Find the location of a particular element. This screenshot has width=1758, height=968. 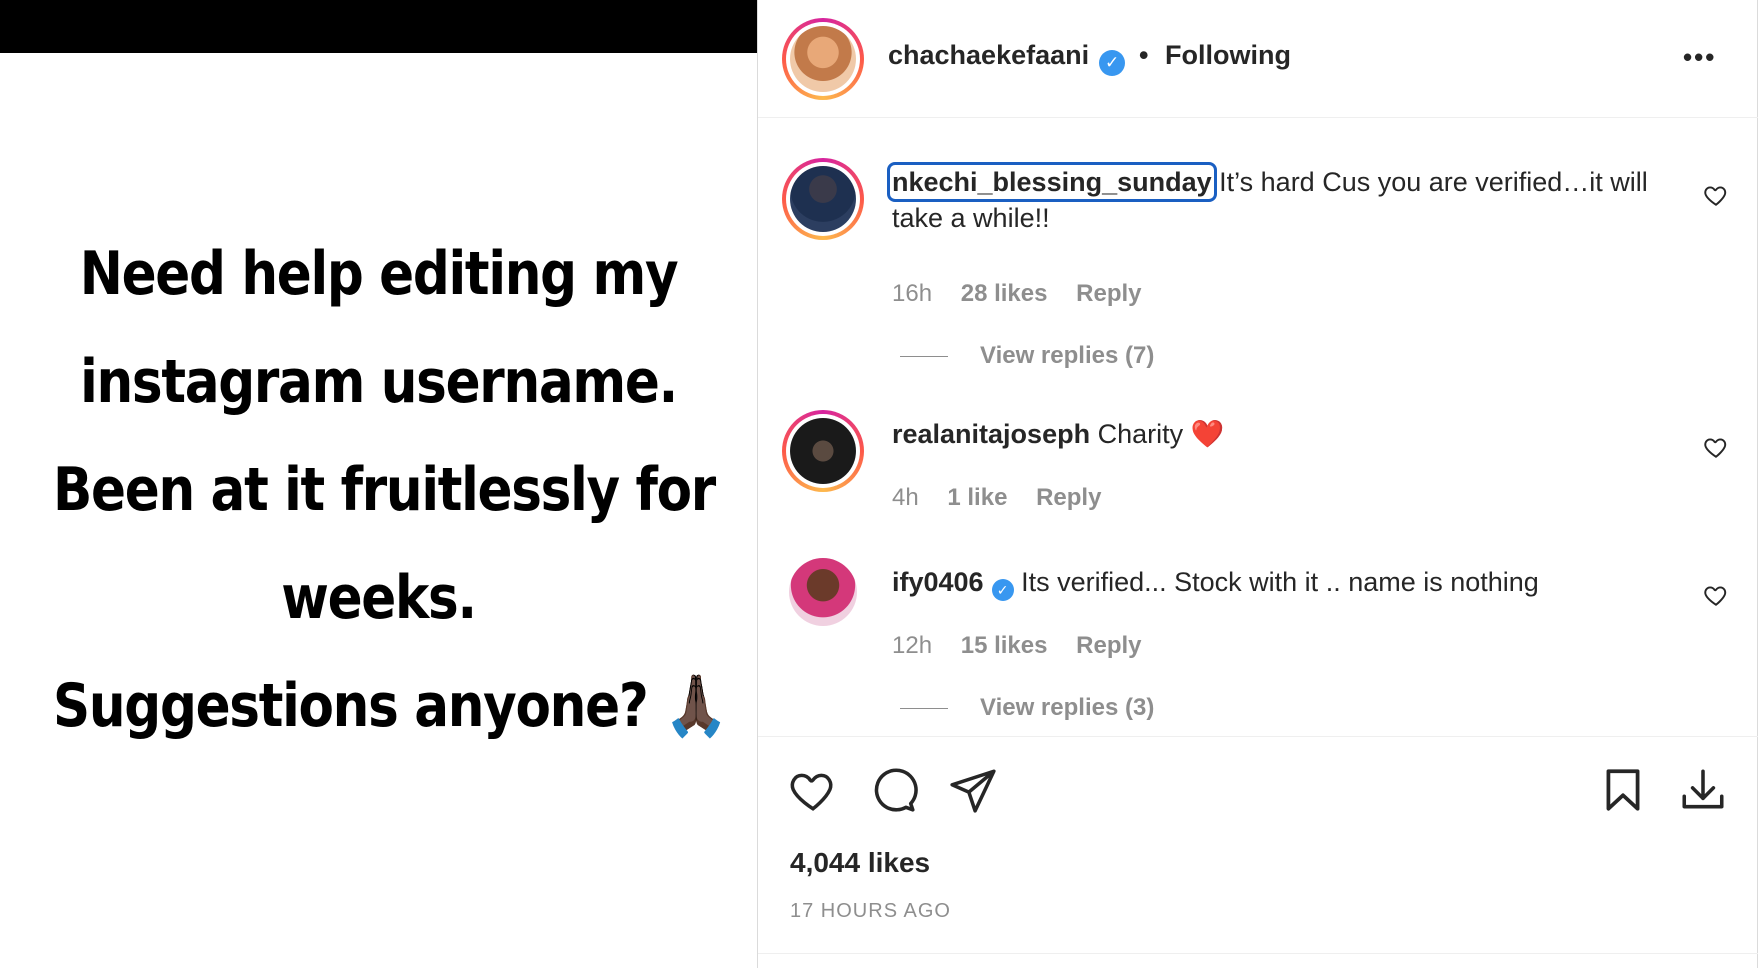

post-text-line: Been at it fruitlessly for is located at coordinates (384, 490).